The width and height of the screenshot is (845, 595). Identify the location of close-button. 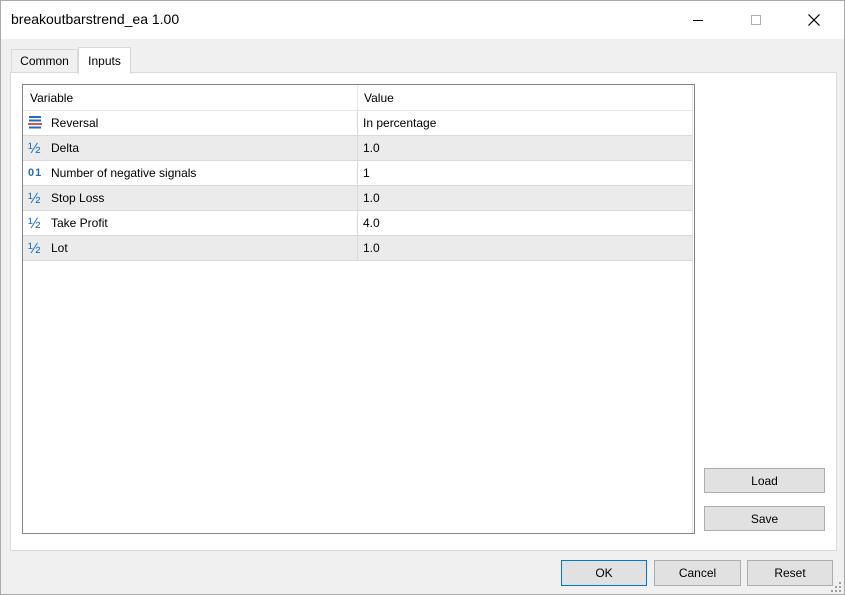
(814, 20).